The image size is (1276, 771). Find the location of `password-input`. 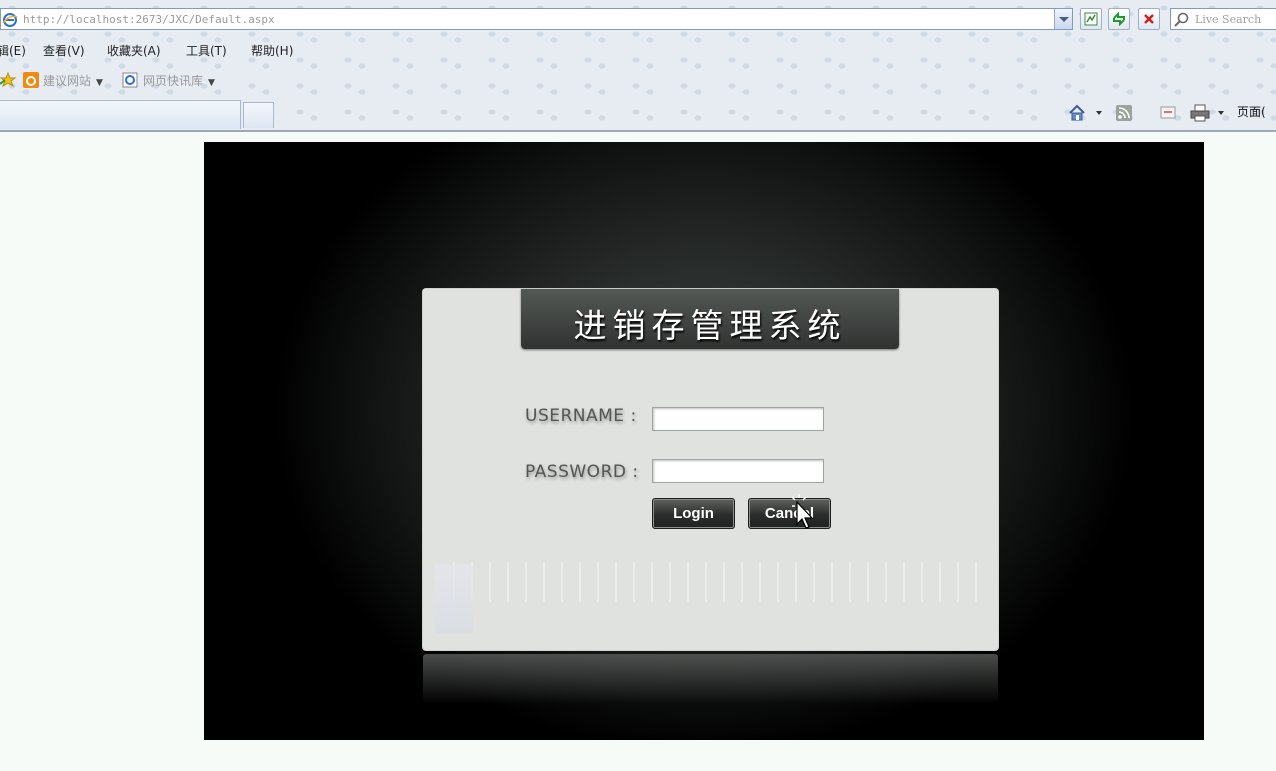

password-input is located at coordinates (738, 471).